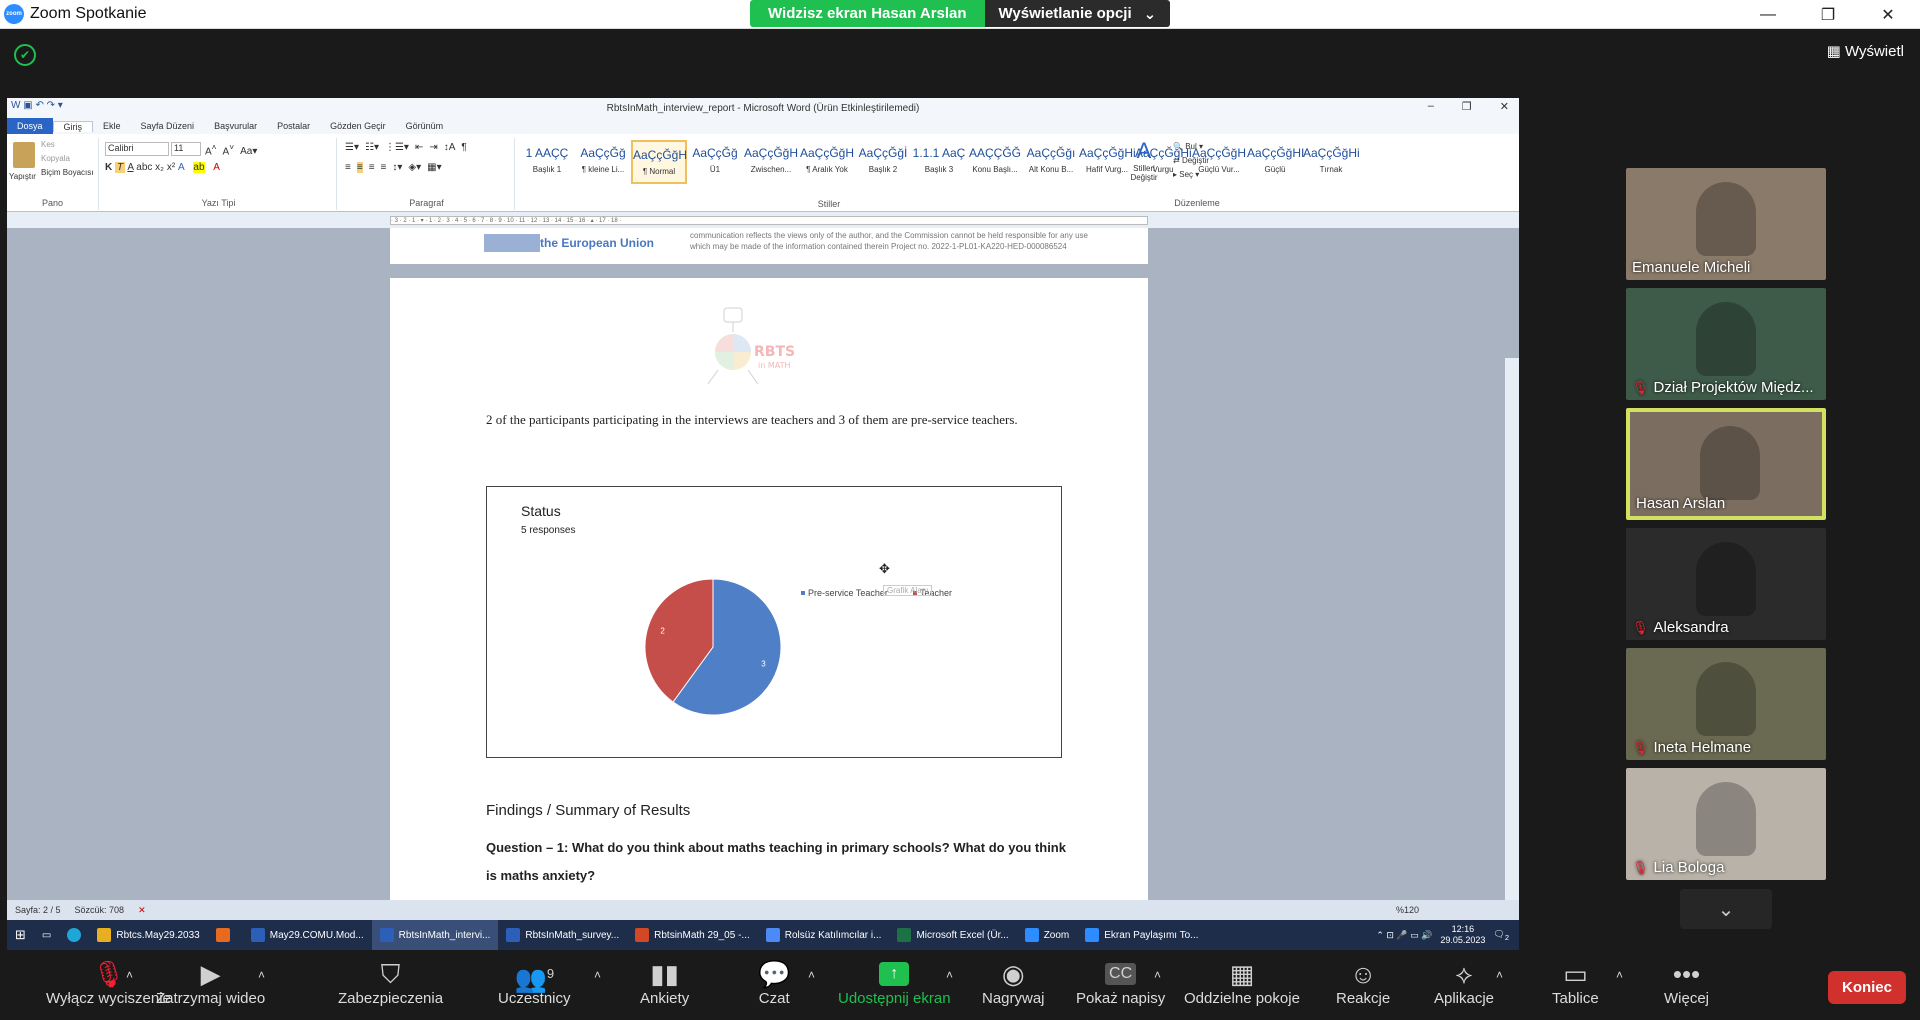 The image size is (1920, 1020). Describe the element at coordinates (25, 55) in the screenshot. I see `security-shield-icon: ✔` at that location.